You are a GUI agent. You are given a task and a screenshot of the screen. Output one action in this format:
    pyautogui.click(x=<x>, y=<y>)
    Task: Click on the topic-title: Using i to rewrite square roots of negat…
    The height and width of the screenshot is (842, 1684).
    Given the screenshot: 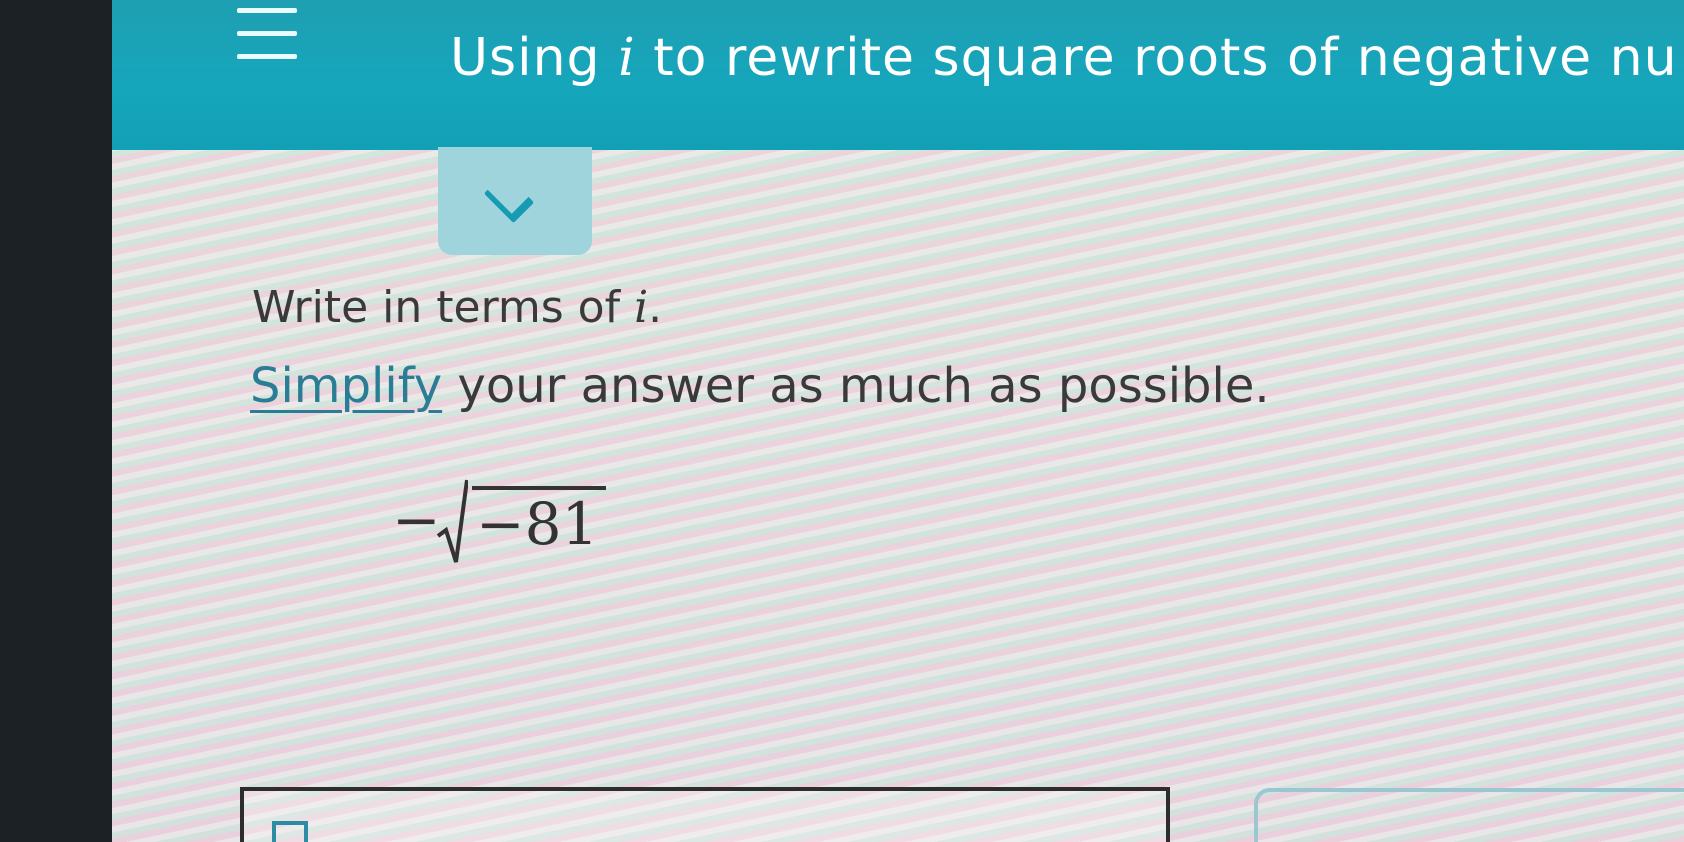 What is the action you would take?
    pyautogui.click(x=1064, y=58)
    